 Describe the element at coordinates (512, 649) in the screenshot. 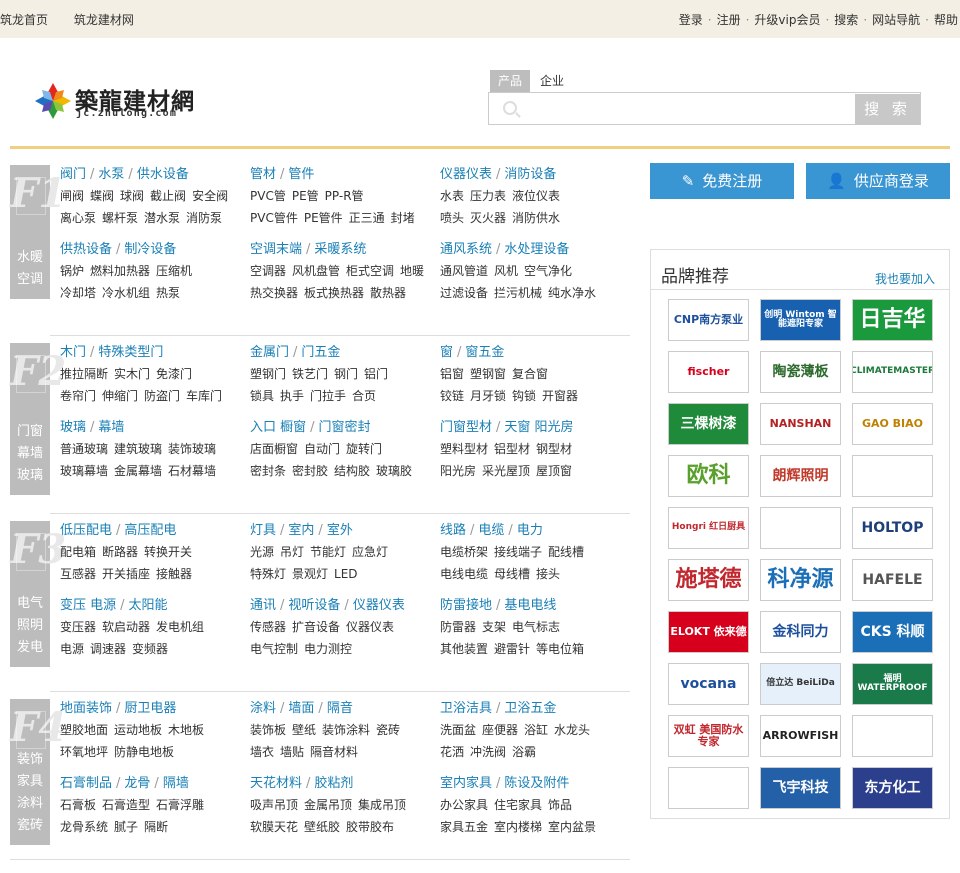

I see `subcategory-link: 避雷针` at that location.